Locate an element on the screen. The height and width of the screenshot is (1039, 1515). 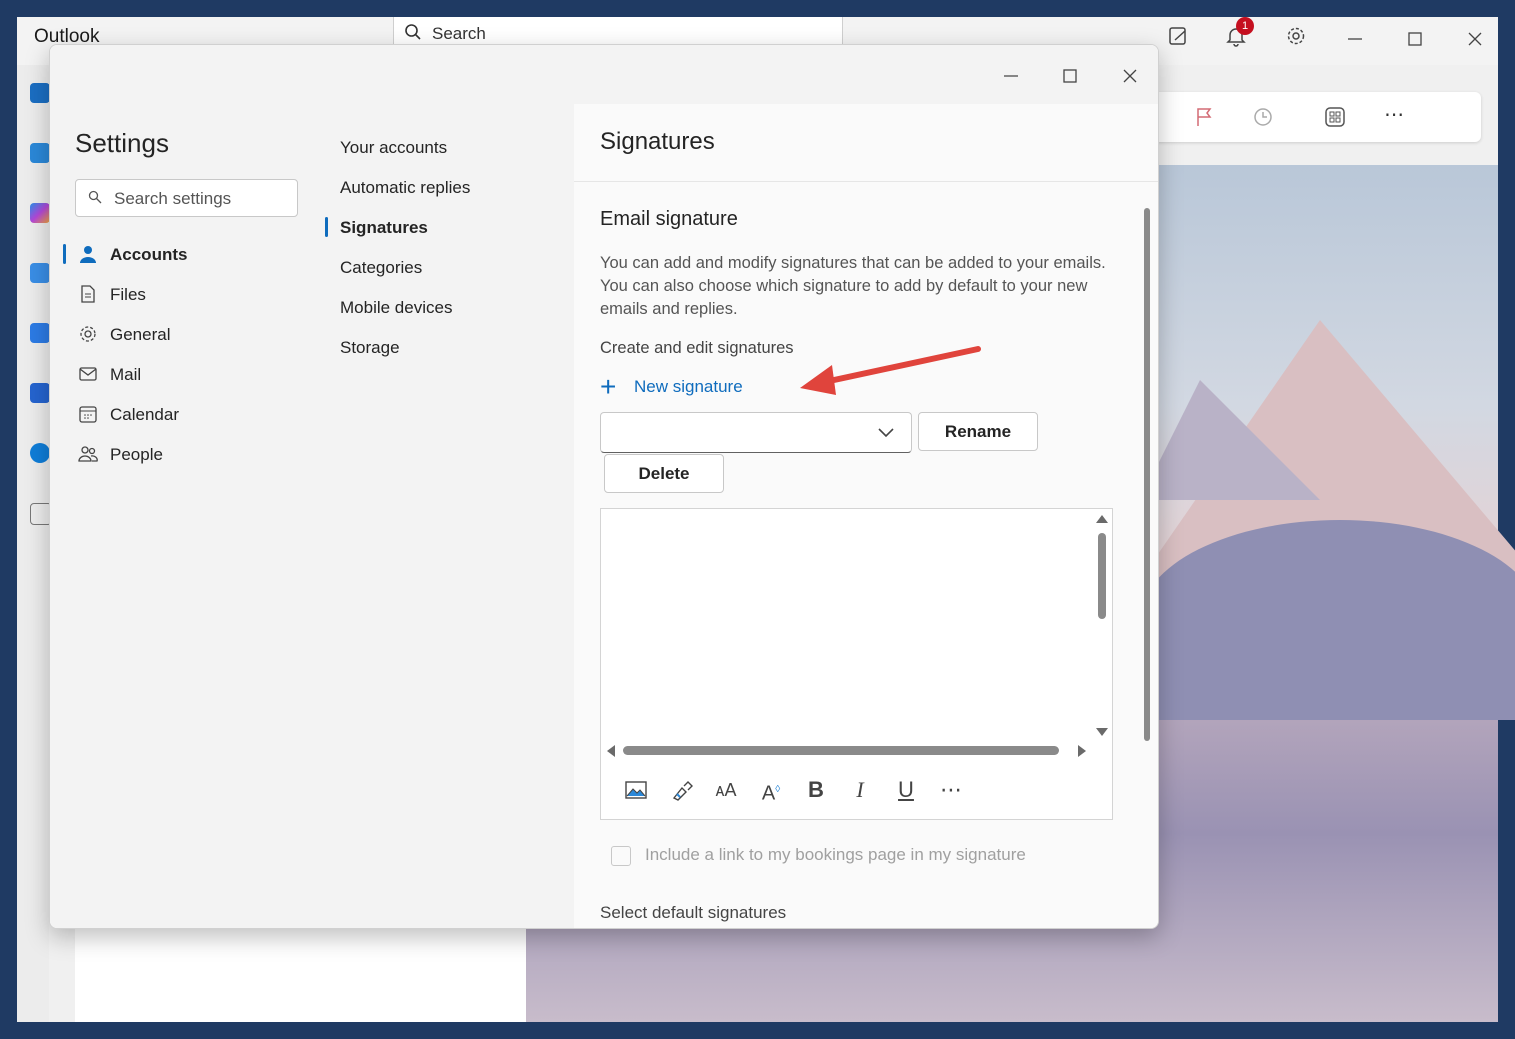
people-icon is located at coordinates (88, 454).